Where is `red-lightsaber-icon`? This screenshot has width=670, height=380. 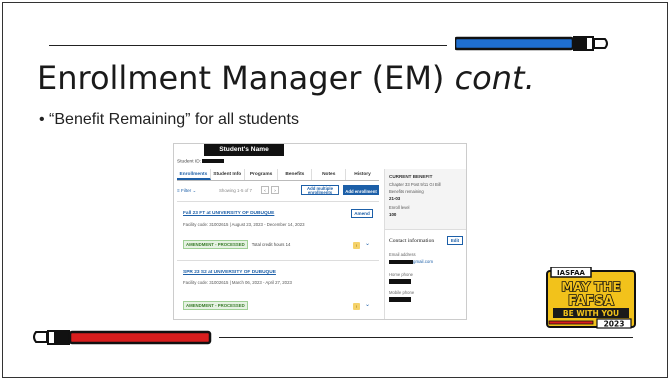 red-lightsaber-icon is located at coordinates (122, 337).